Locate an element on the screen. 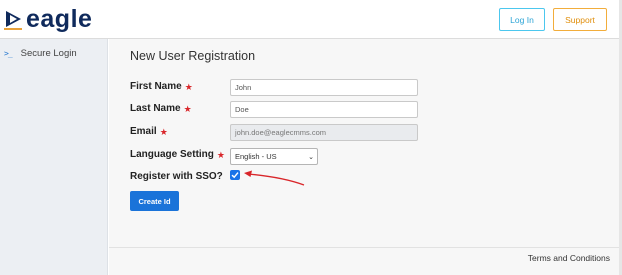 Image resolution: width=622 pixels, height=275 pixels. first-name-label: First Name ★ is located at coordinates (161, 86).